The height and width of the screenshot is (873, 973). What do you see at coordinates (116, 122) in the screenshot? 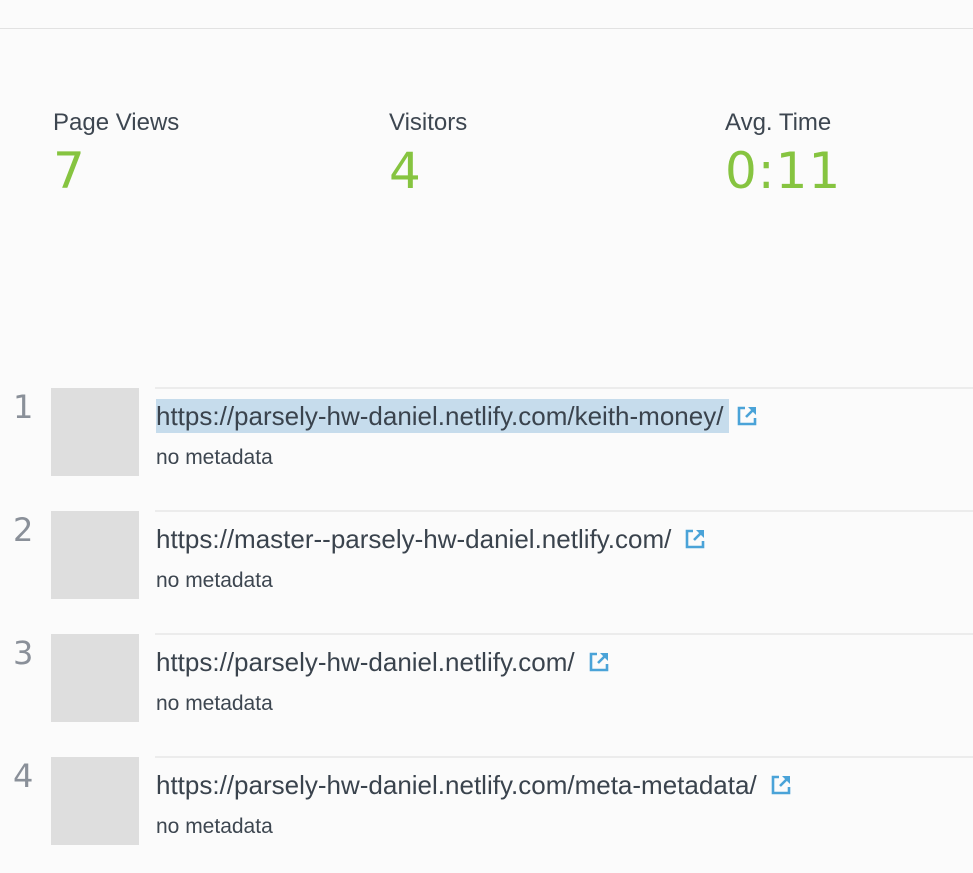
I see `stat-label: Page Views` at bounding box center [116, 122].